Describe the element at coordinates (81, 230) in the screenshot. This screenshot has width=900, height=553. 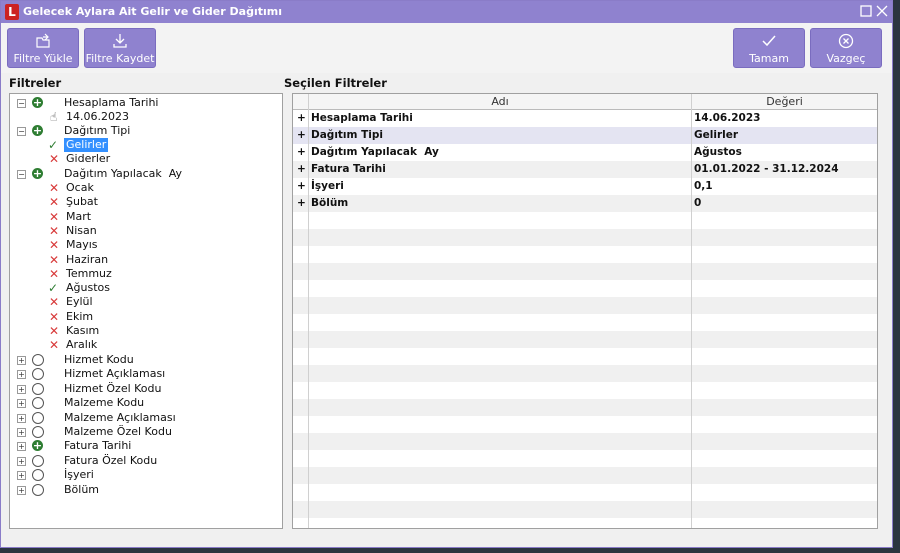
I see `tree-option-label: Nisan` at that location.